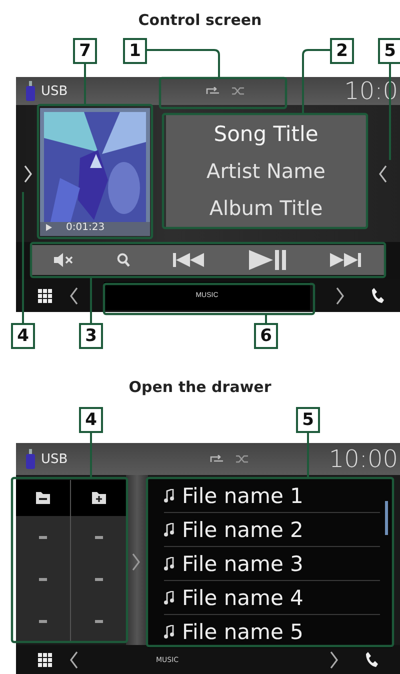 The height and width of the screenshot is (674, 400). What do you see at coordinates (272, 598) in the screenshot?
I see `file-list-item: File name 4` at bounding box center [272, 598].